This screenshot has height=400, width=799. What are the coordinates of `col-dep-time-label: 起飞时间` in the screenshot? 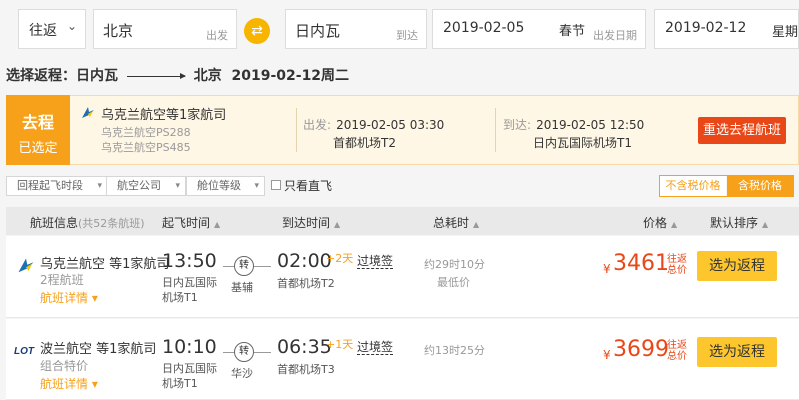 It's located at (186, 223).